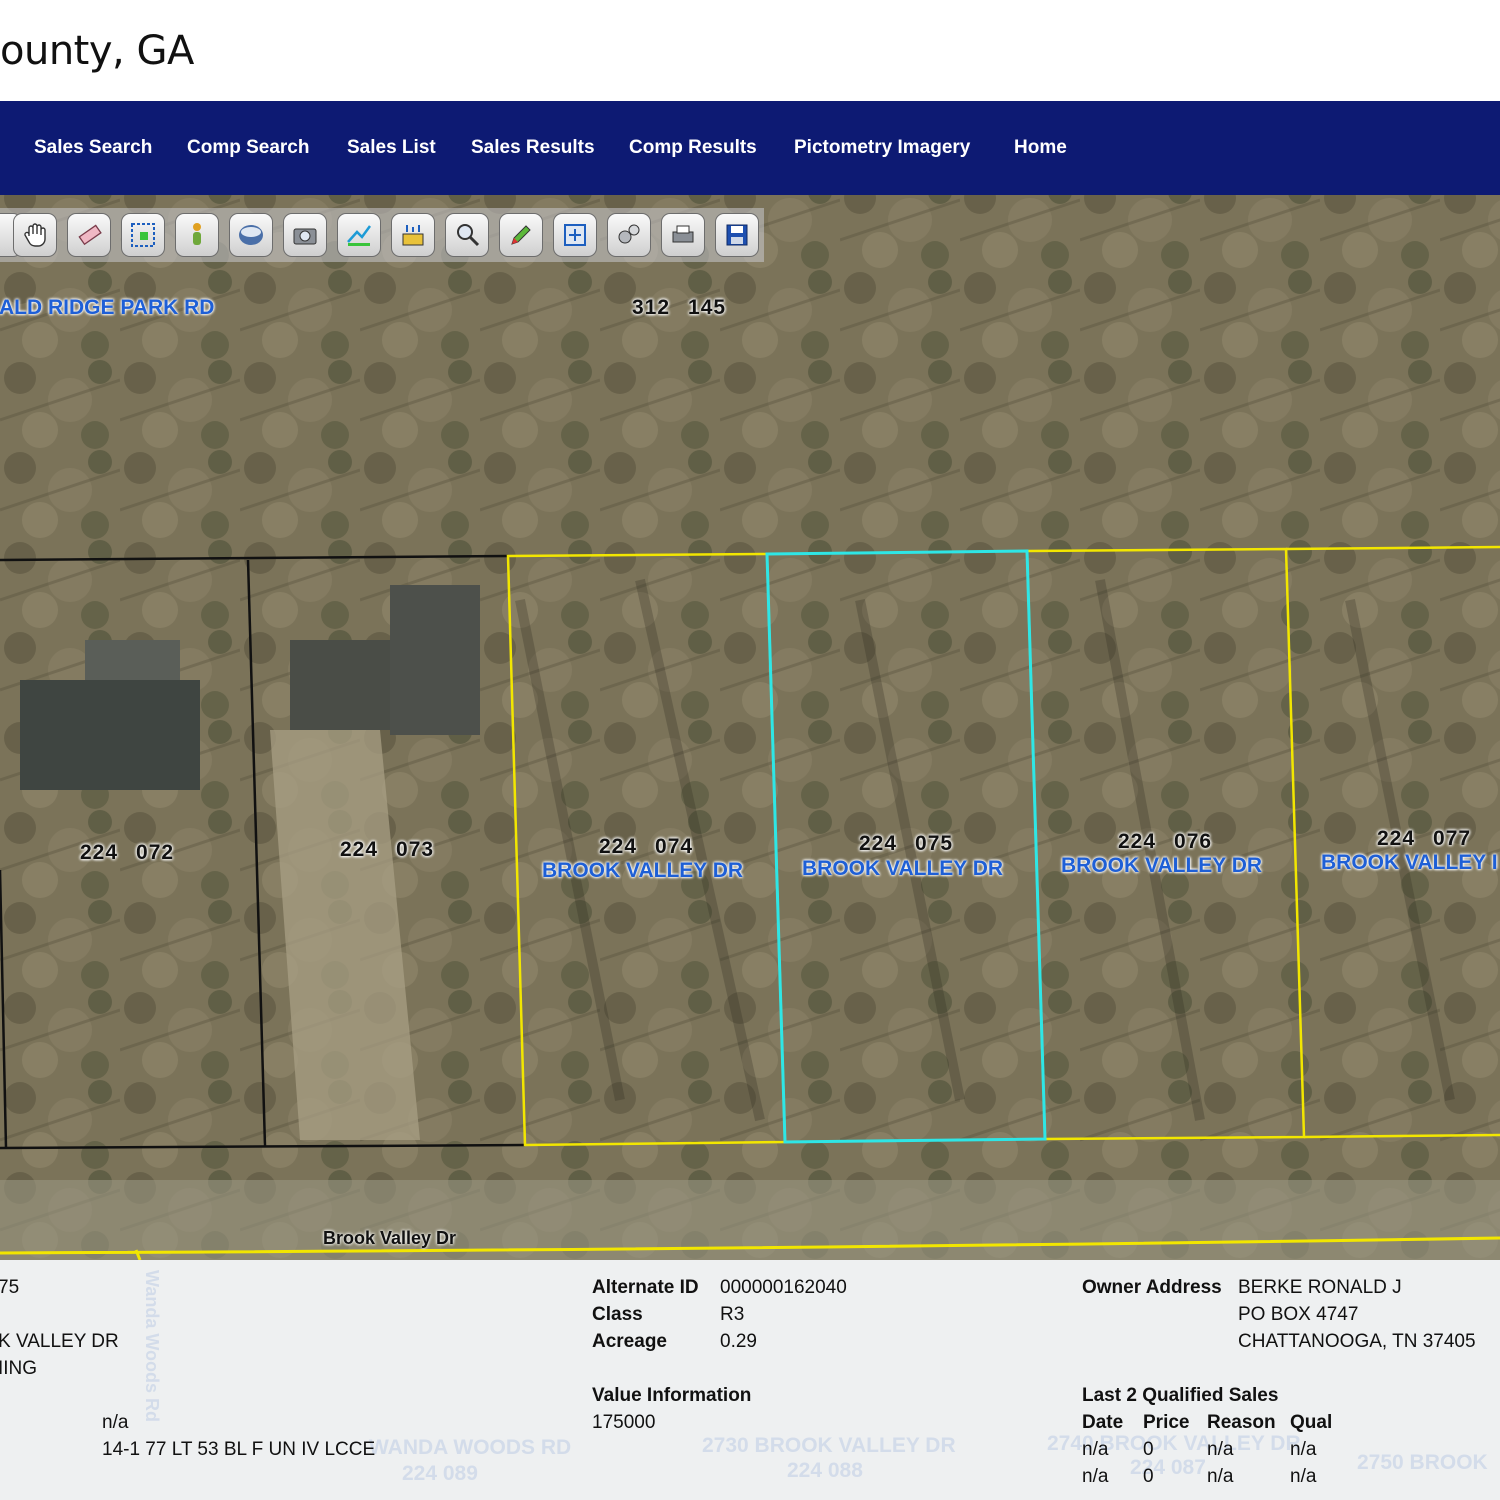 Image resolution: width=1500 pixels, height=1500 pixels. What do you see at coordinates (1241, 1422) in the screenshot?
I see `sales-col-reason: Reason` at bounding box center [1241, 1422].